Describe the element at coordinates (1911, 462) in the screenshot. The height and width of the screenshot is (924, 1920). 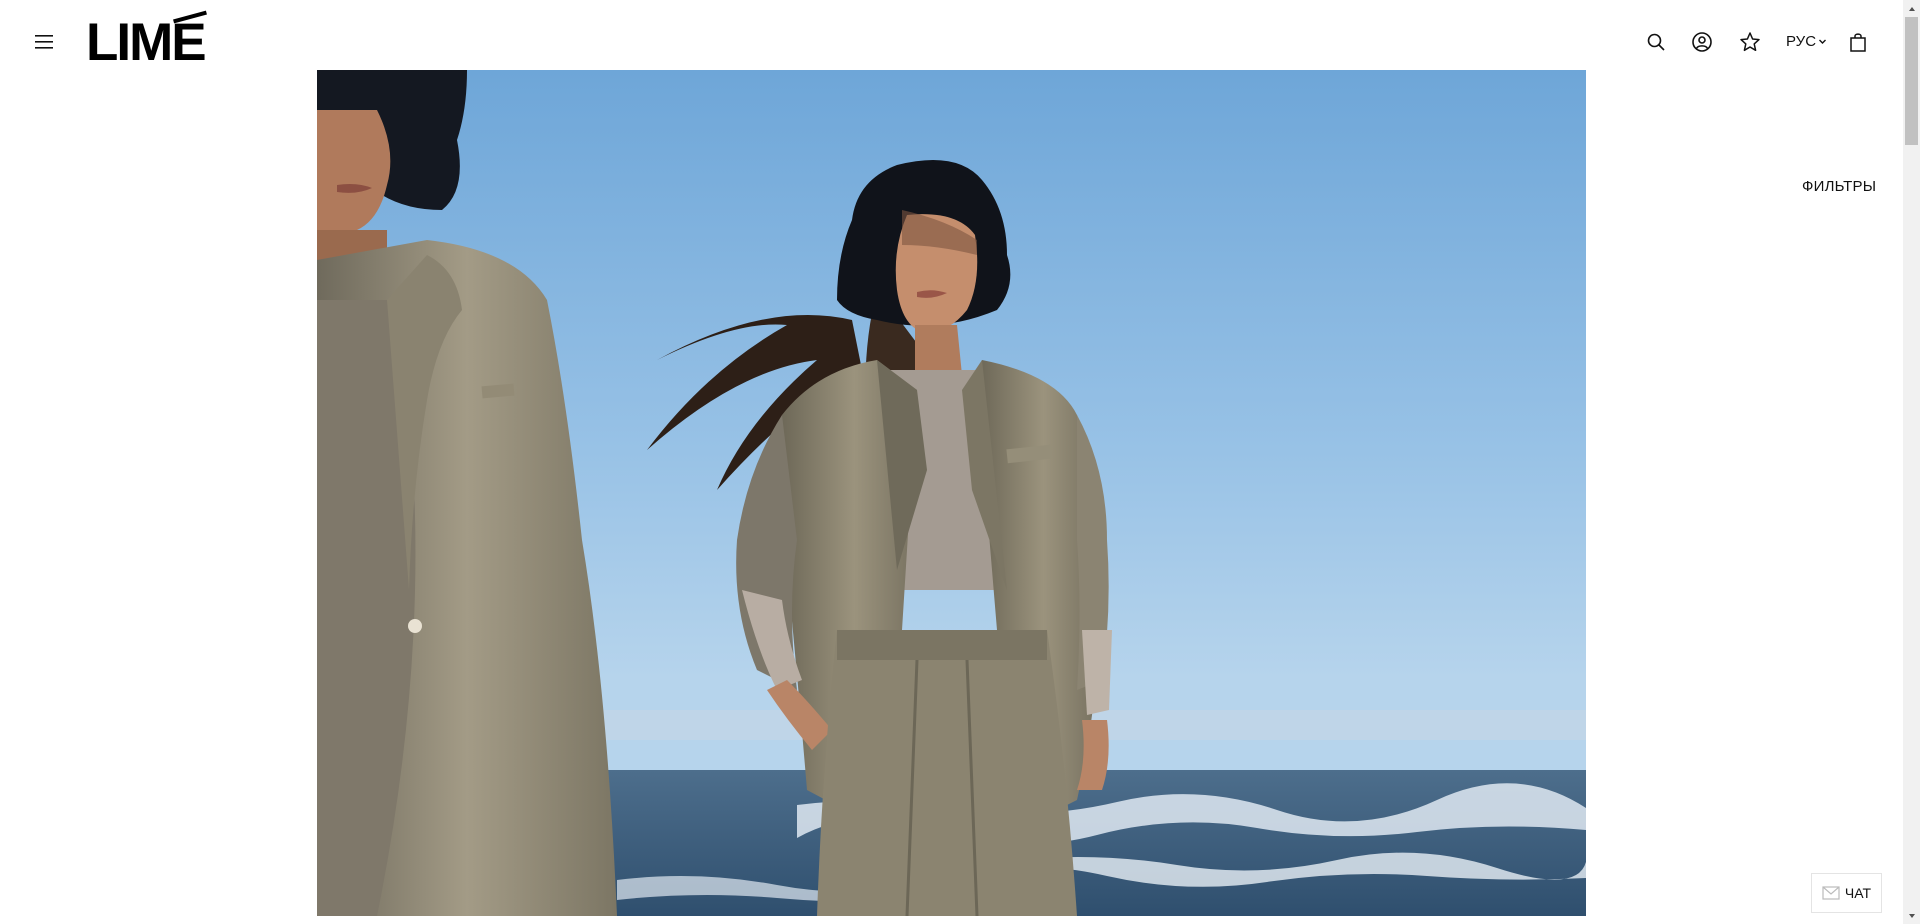
I see `page-scrollbar` at that location.